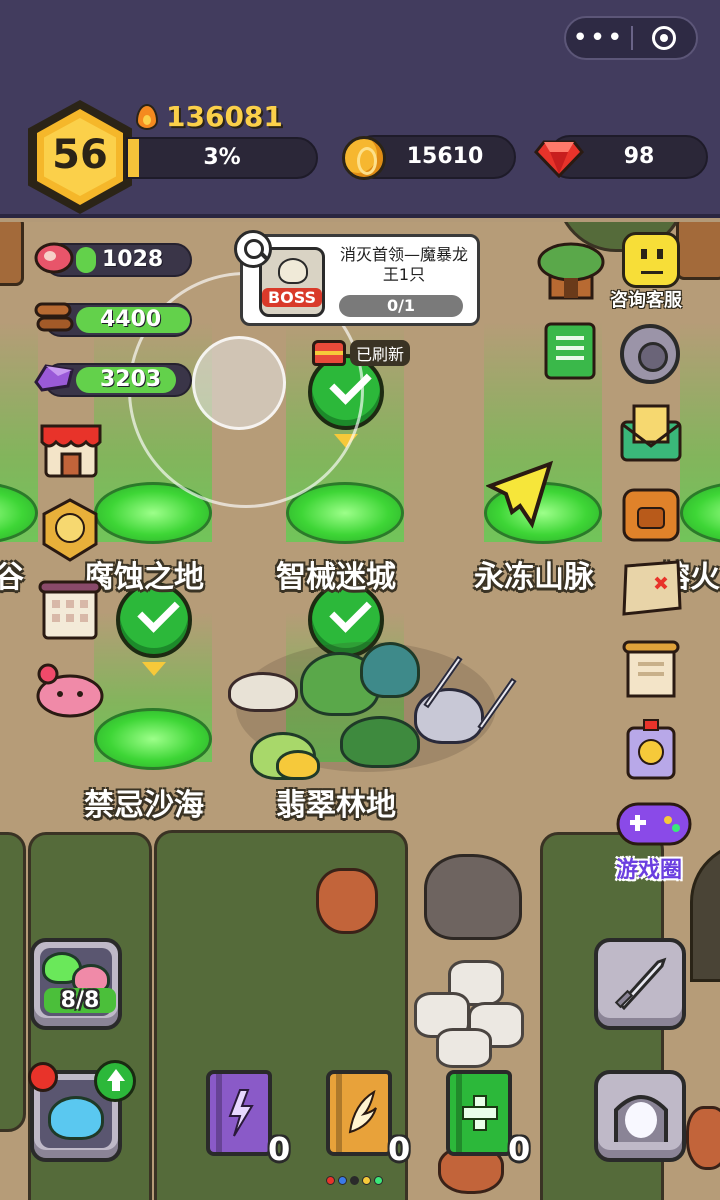 The image size is (720, 1200). Describe the element at coordinates (598, 38) in the screenshot. I see `more-dots-icon: •••` at that location.